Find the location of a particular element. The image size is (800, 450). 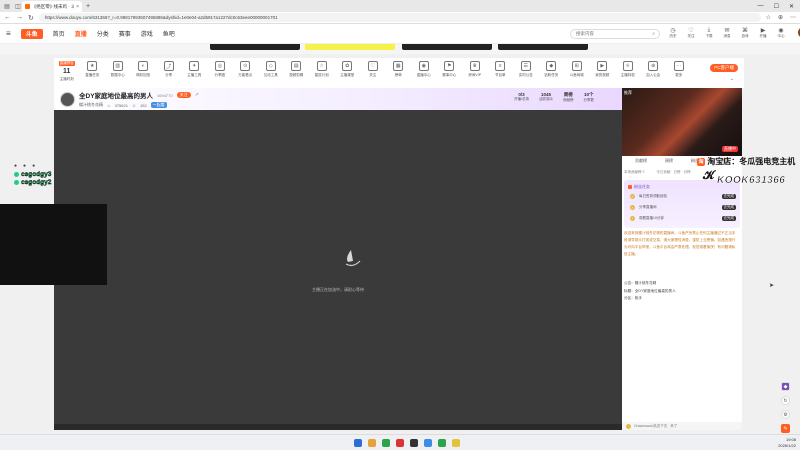

tool-item: ≡ 节目单 is located at coordinates (501, 69).